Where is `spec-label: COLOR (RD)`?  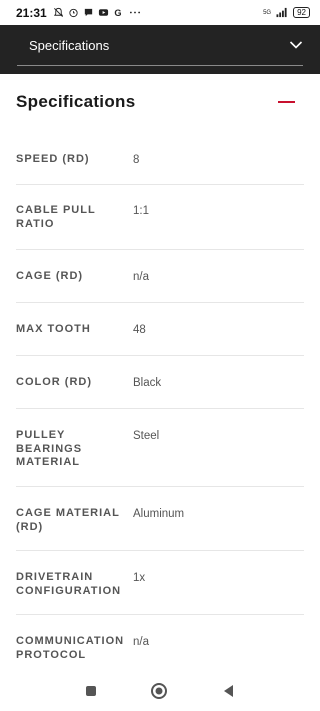 spec-label: COLOR (RD) is located at coordinates (54, 382).